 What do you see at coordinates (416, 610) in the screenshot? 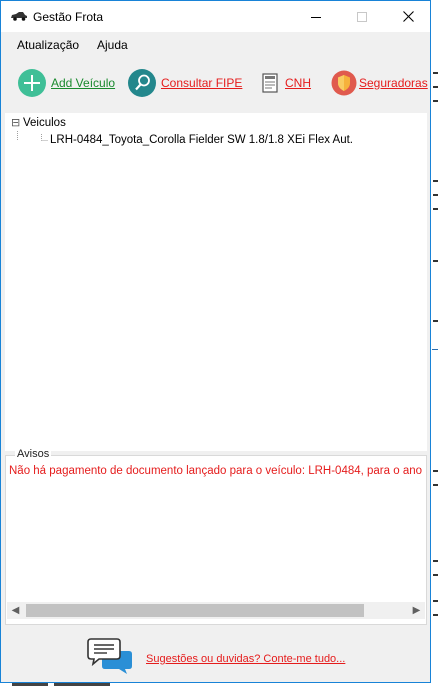
I see `scroll-right-icon: ▶` at bounding box center [416, 610].